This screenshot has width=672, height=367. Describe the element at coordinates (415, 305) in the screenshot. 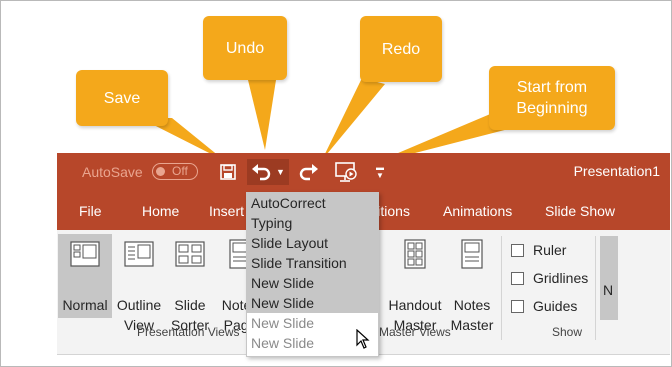

I see `handout-master-label-1: Handout` at that location.